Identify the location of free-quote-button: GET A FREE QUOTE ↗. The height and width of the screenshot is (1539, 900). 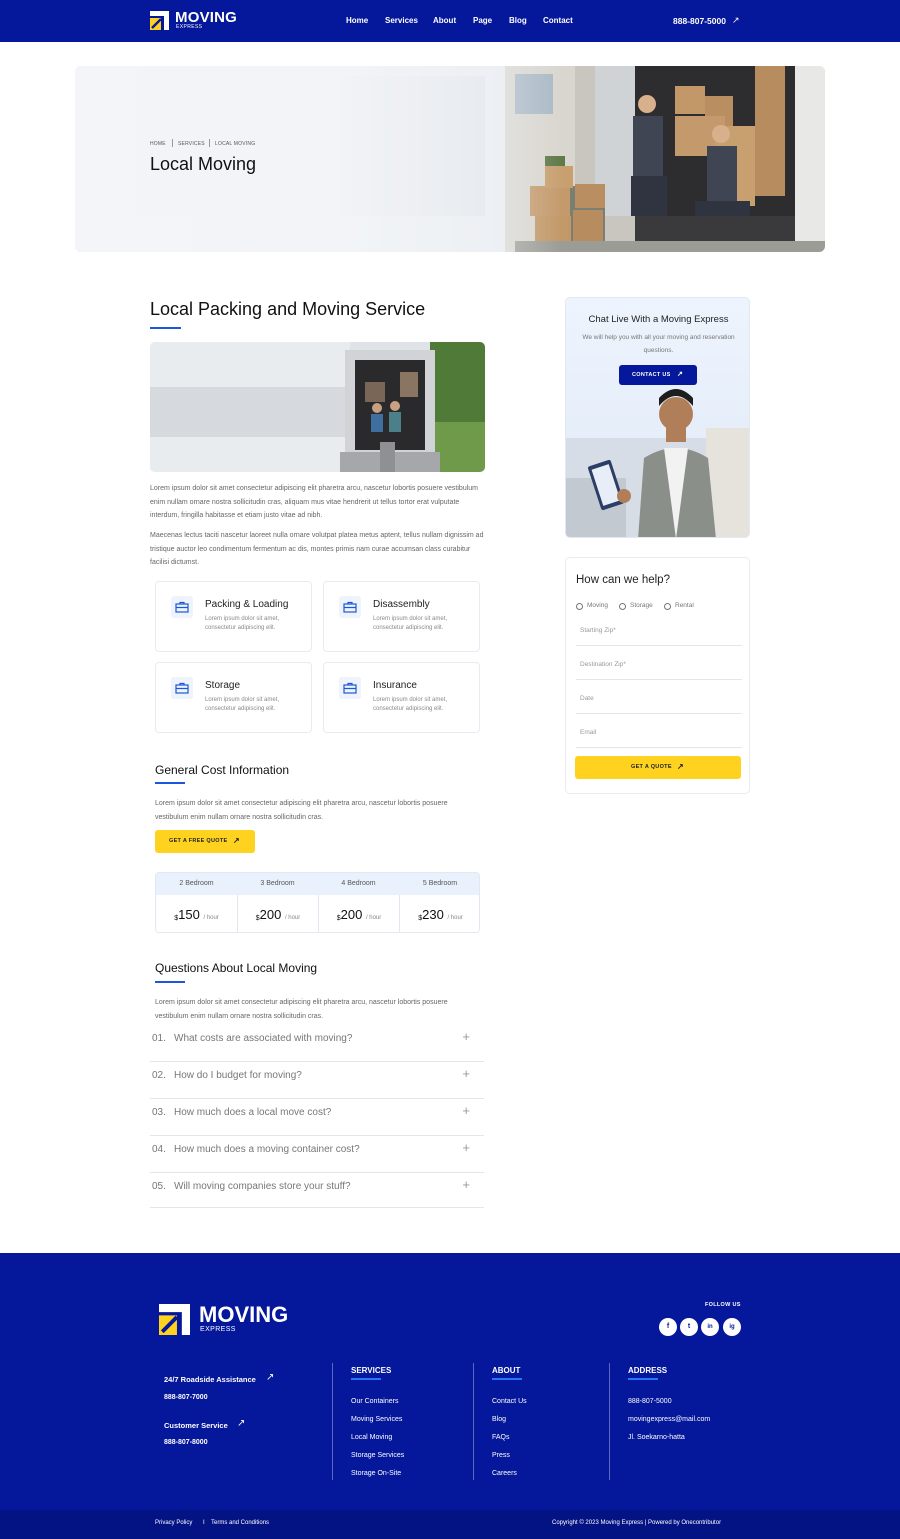
(205, 841).